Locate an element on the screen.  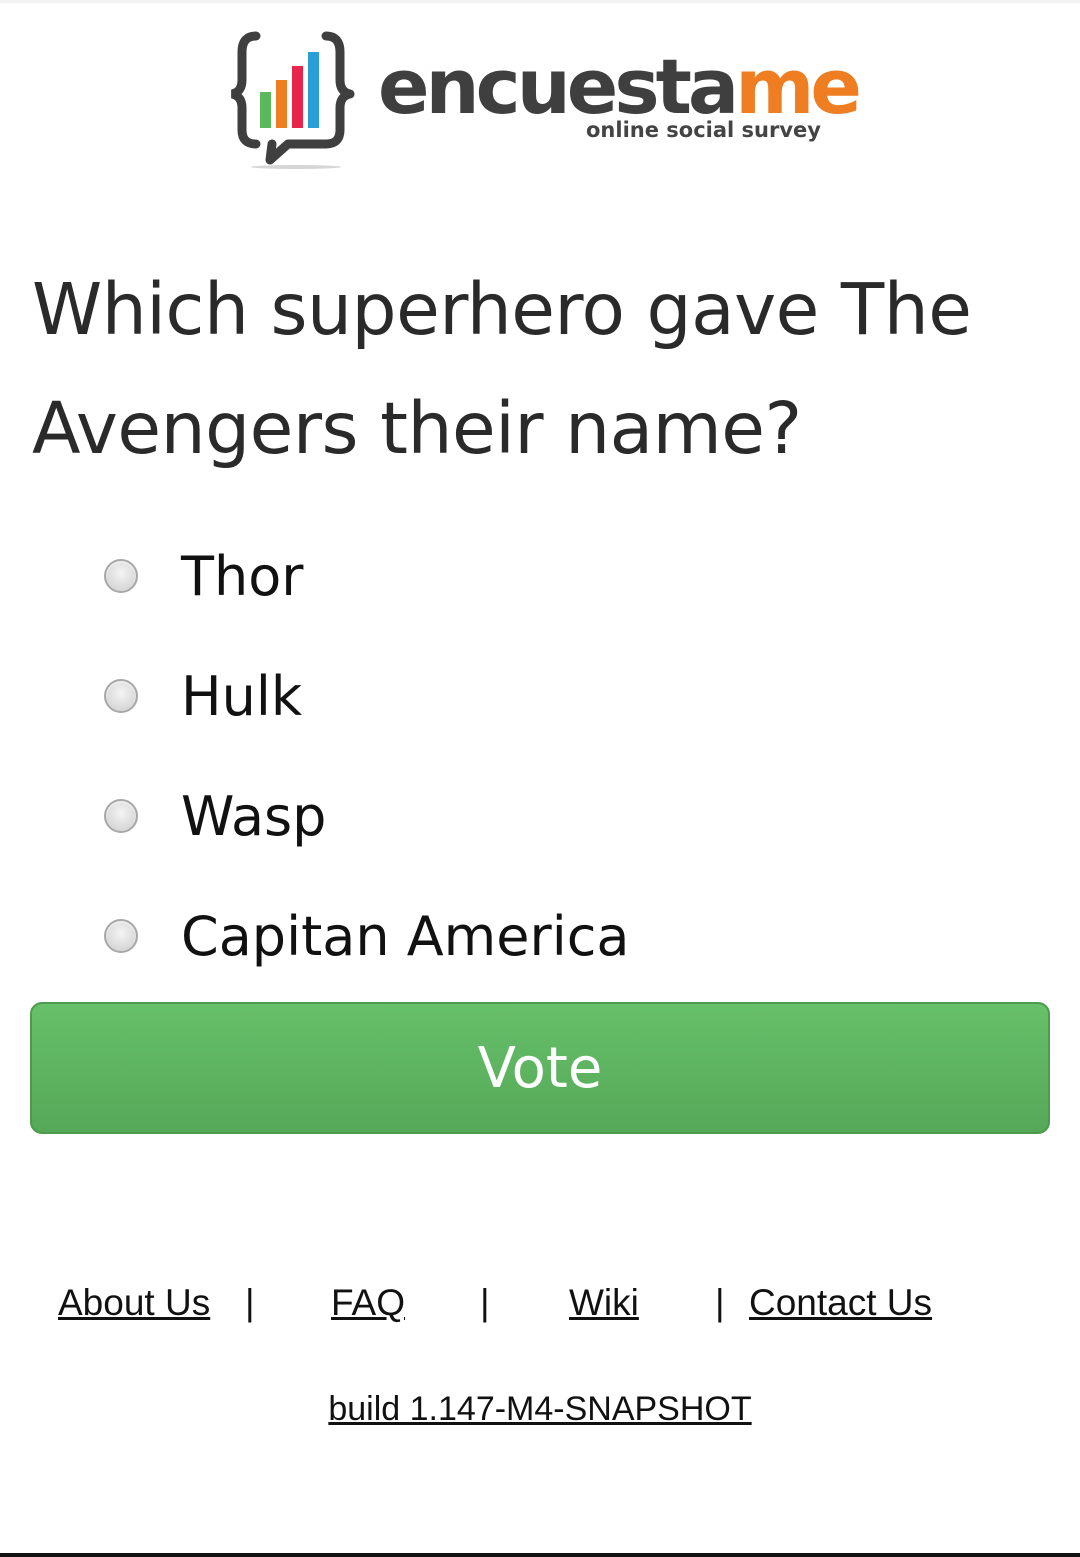
logo-tagline: online social survey is located at coordinates (703, 130).